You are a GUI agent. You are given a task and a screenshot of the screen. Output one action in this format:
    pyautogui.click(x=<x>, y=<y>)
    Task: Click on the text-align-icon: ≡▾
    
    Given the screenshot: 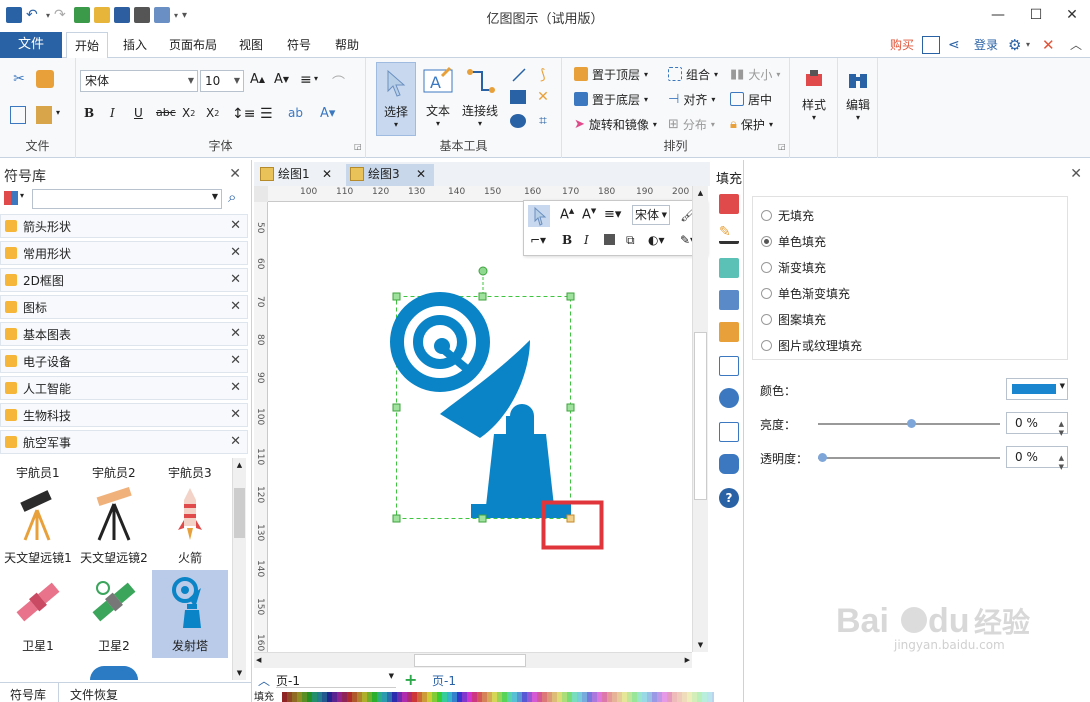 What is the action you would take?
    pyautogui.click(x=612, y=214)
    